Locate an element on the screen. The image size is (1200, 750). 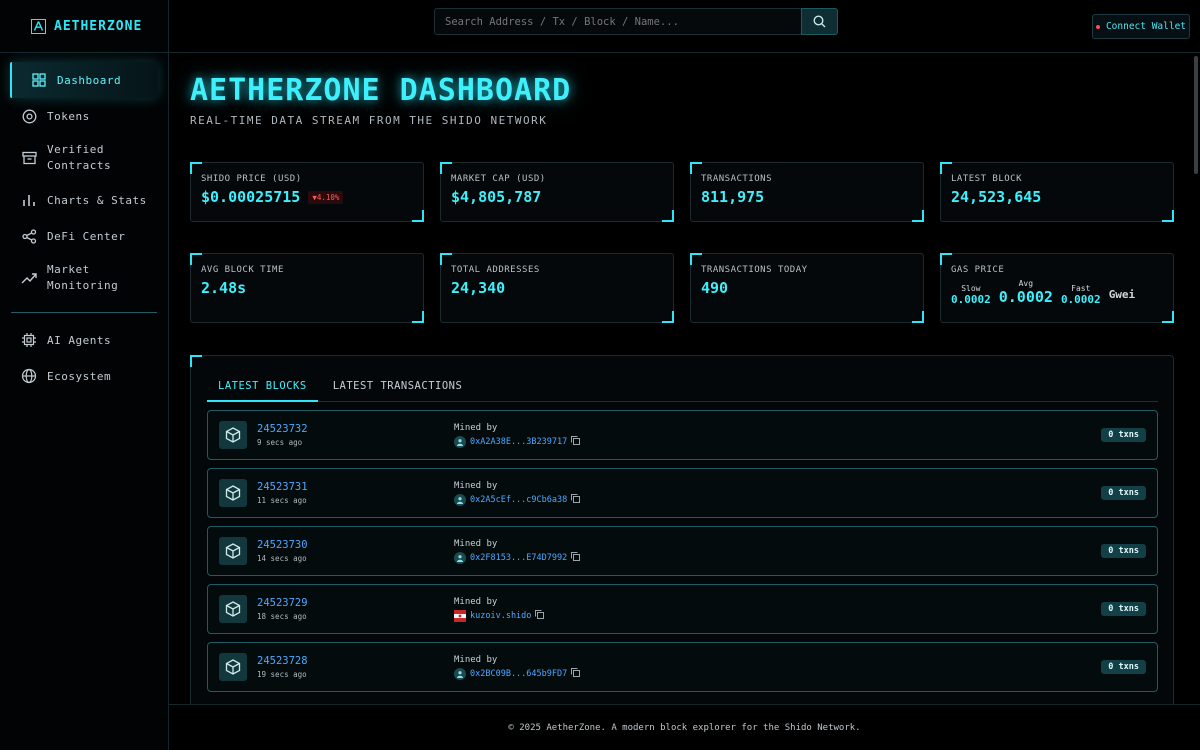
miner-address: 0x2A5cEf...c9Cb6a38 is located at coordinates (517, 500).